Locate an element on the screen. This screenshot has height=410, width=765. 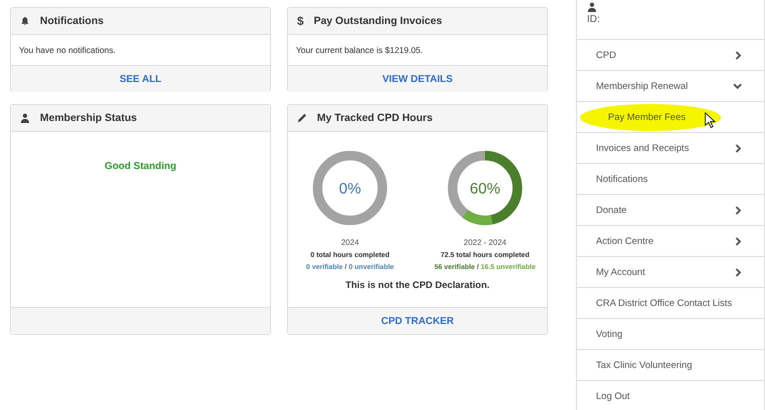
id-label: ID: is located at coordinates (593, 19).